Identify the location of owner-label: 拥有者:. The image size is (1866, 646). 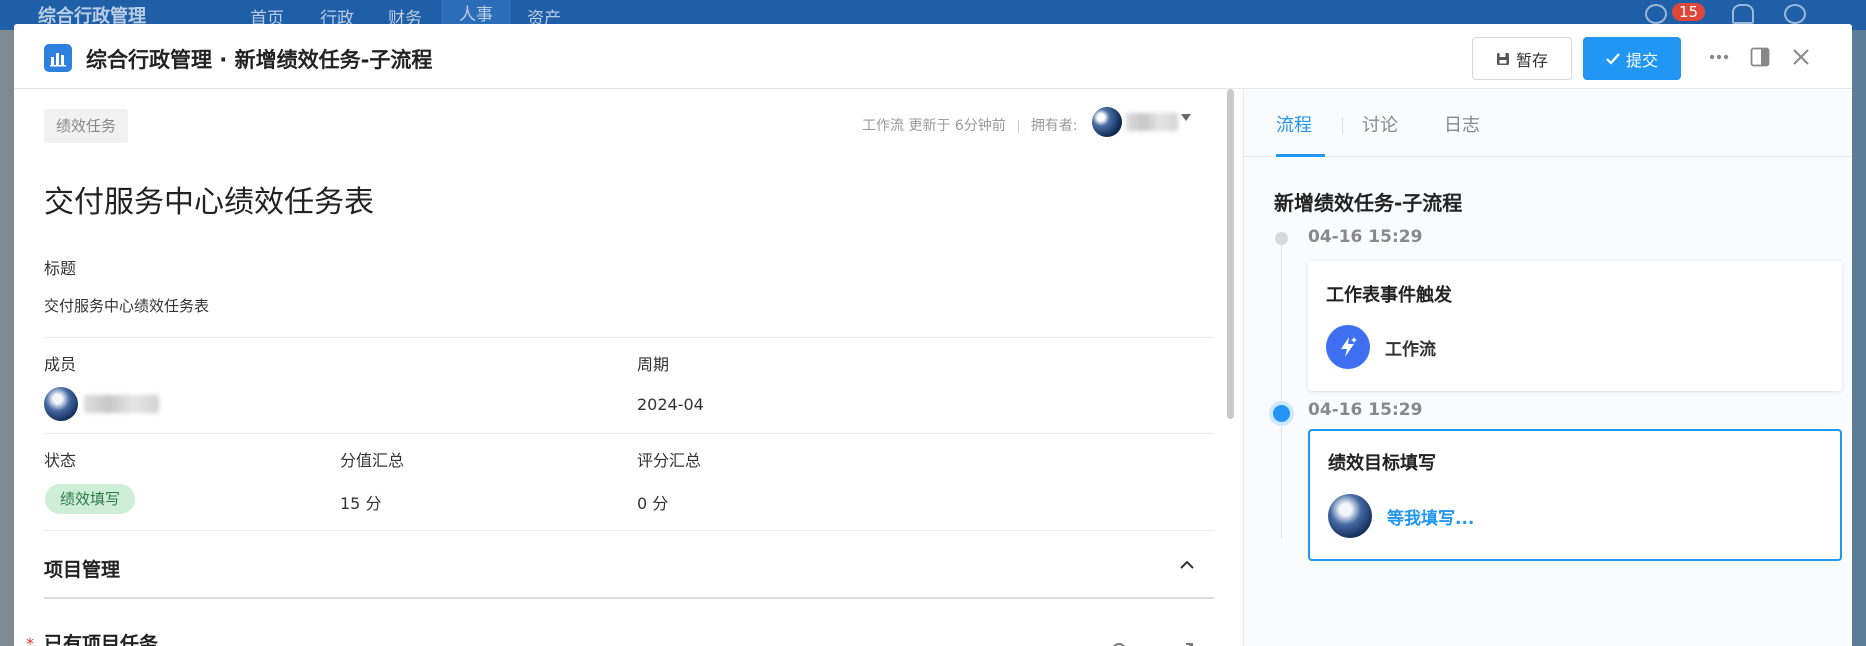
(1054, 126).